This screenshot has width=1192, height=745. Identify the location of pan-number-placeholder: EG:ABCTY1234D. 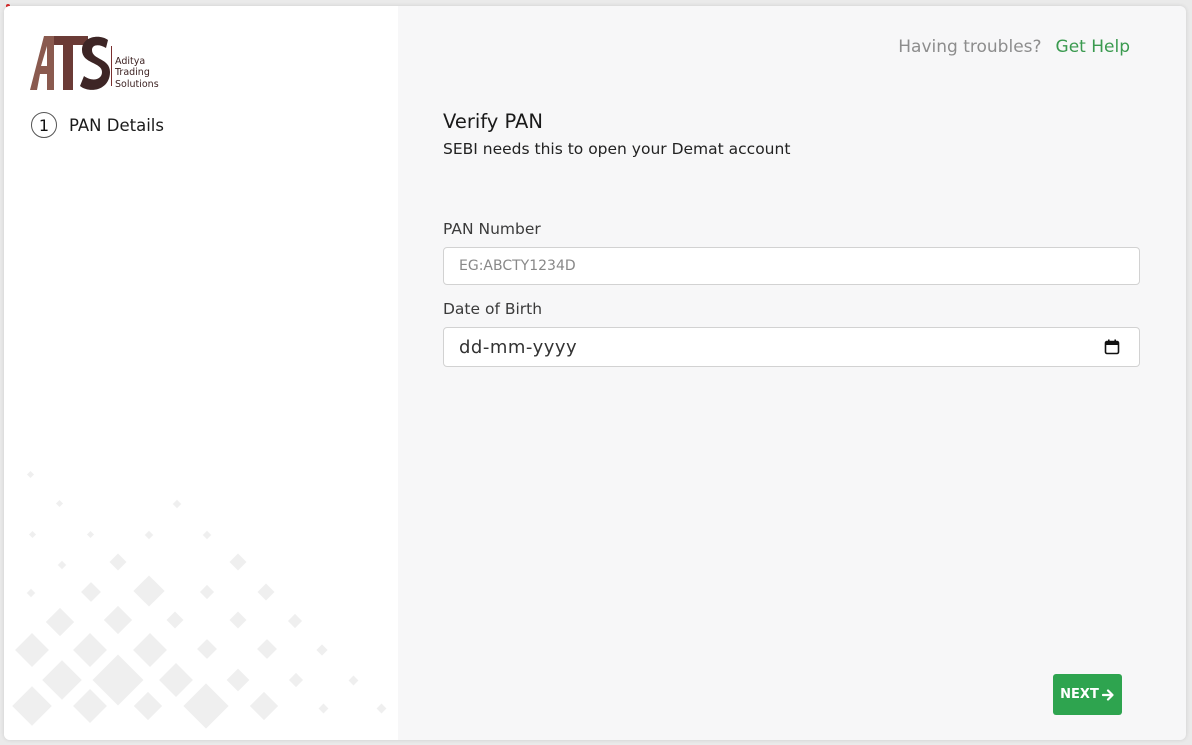
(517, 266).